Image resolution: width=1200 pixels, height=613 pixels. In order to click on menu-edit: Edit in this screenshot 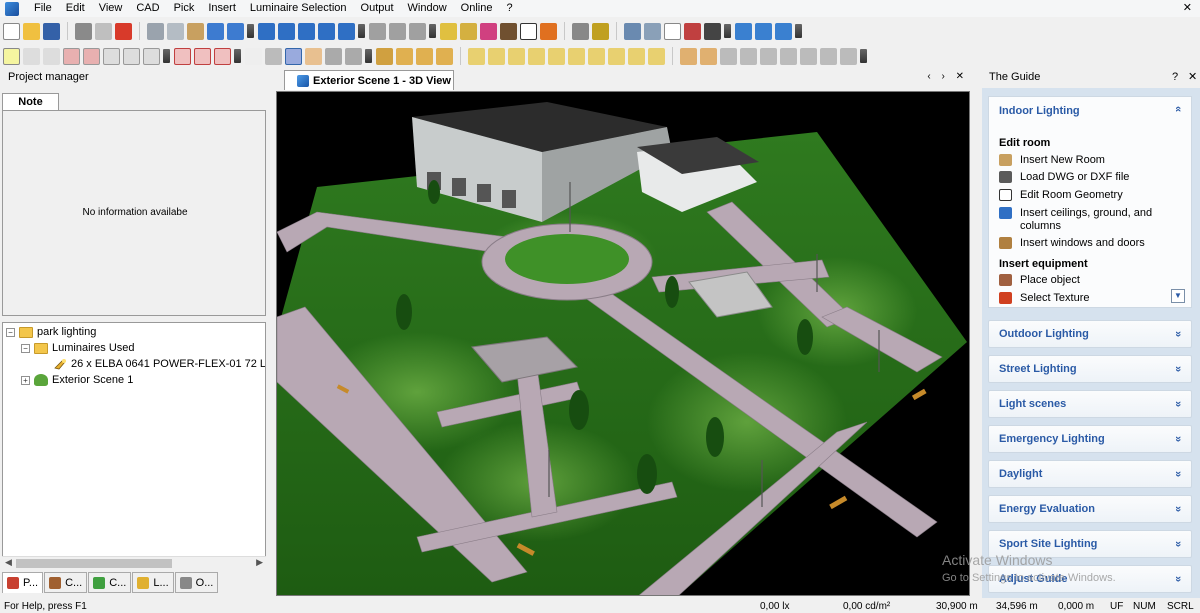, I will do `click(75, 8)`.